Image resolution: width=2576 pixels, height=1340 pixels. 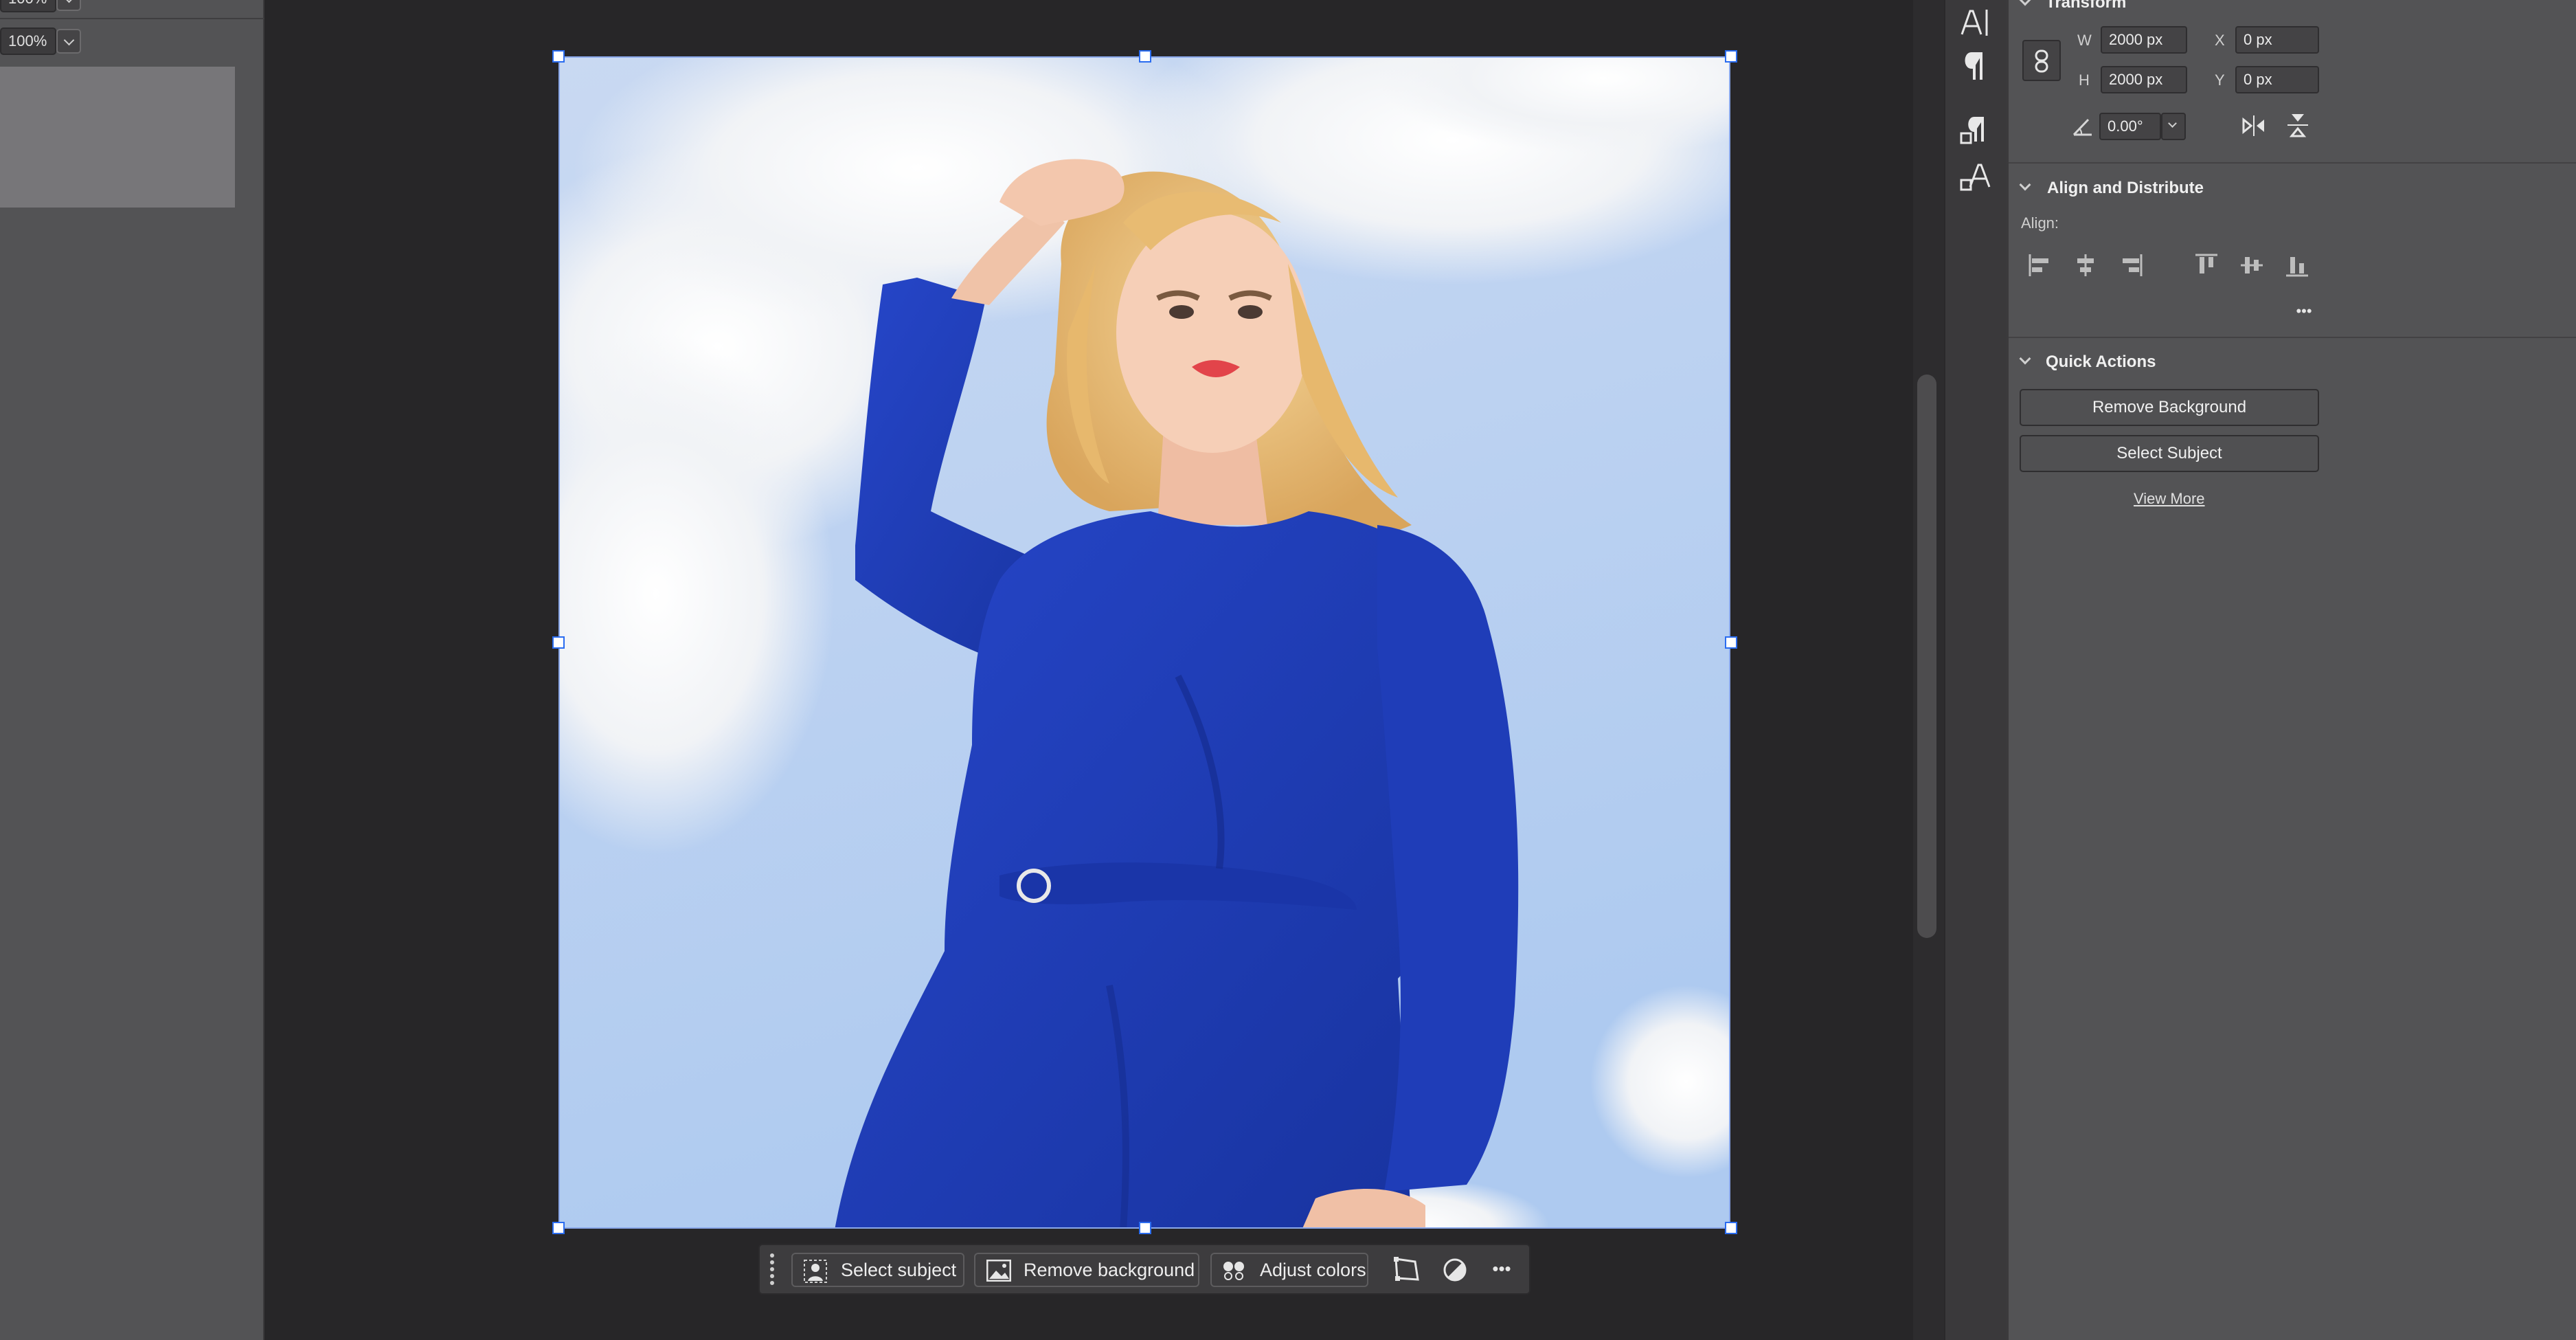 I want to click on link-icon, so click(x=2041, y=61).